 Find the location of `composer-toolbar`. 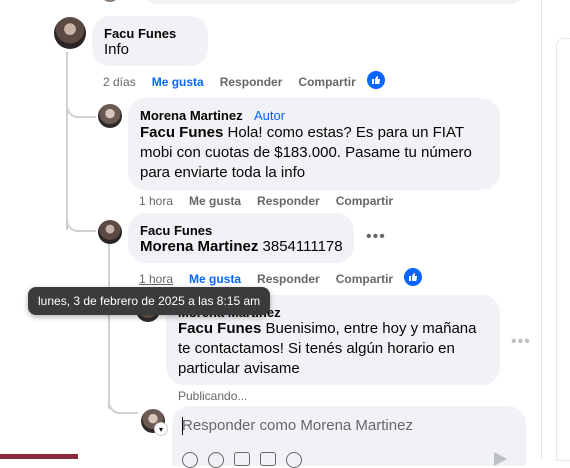

composer-toolbar is located at coordinates (242, 460).